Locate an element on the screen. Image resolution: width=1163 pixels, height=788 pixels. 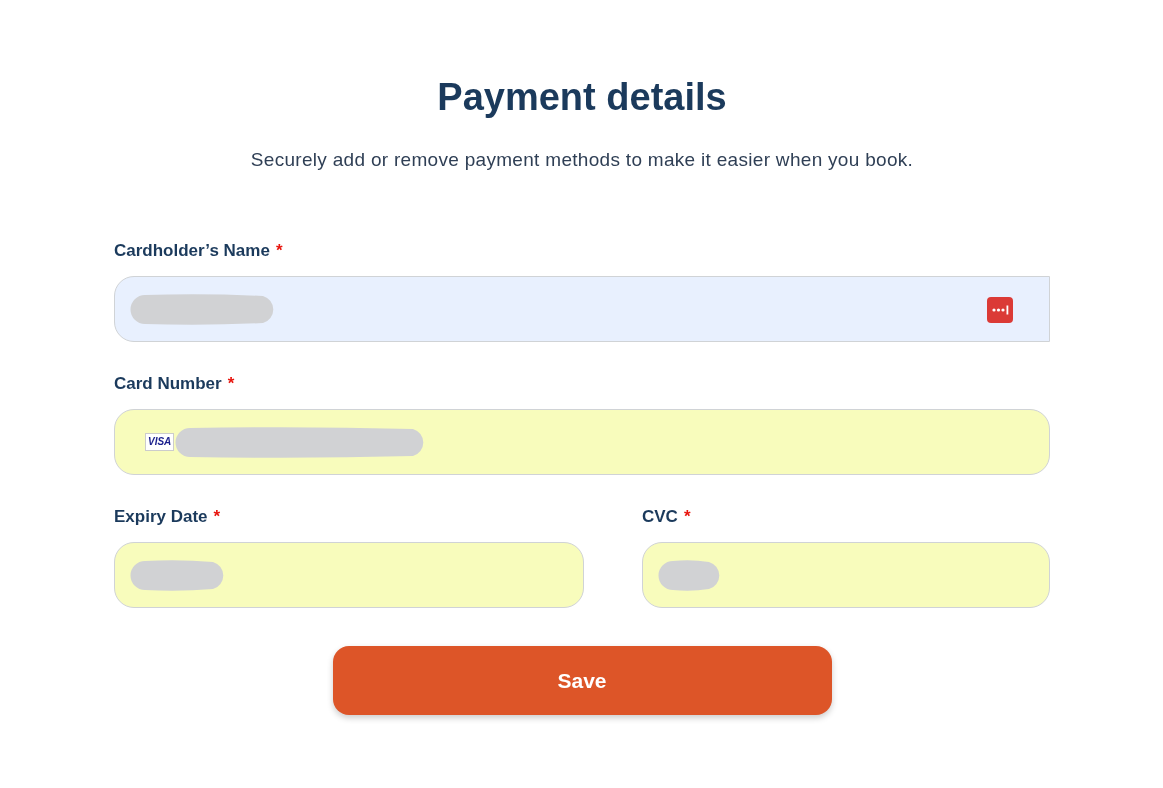
card-brand-logo: VISA is located at coordinates (160, 442).